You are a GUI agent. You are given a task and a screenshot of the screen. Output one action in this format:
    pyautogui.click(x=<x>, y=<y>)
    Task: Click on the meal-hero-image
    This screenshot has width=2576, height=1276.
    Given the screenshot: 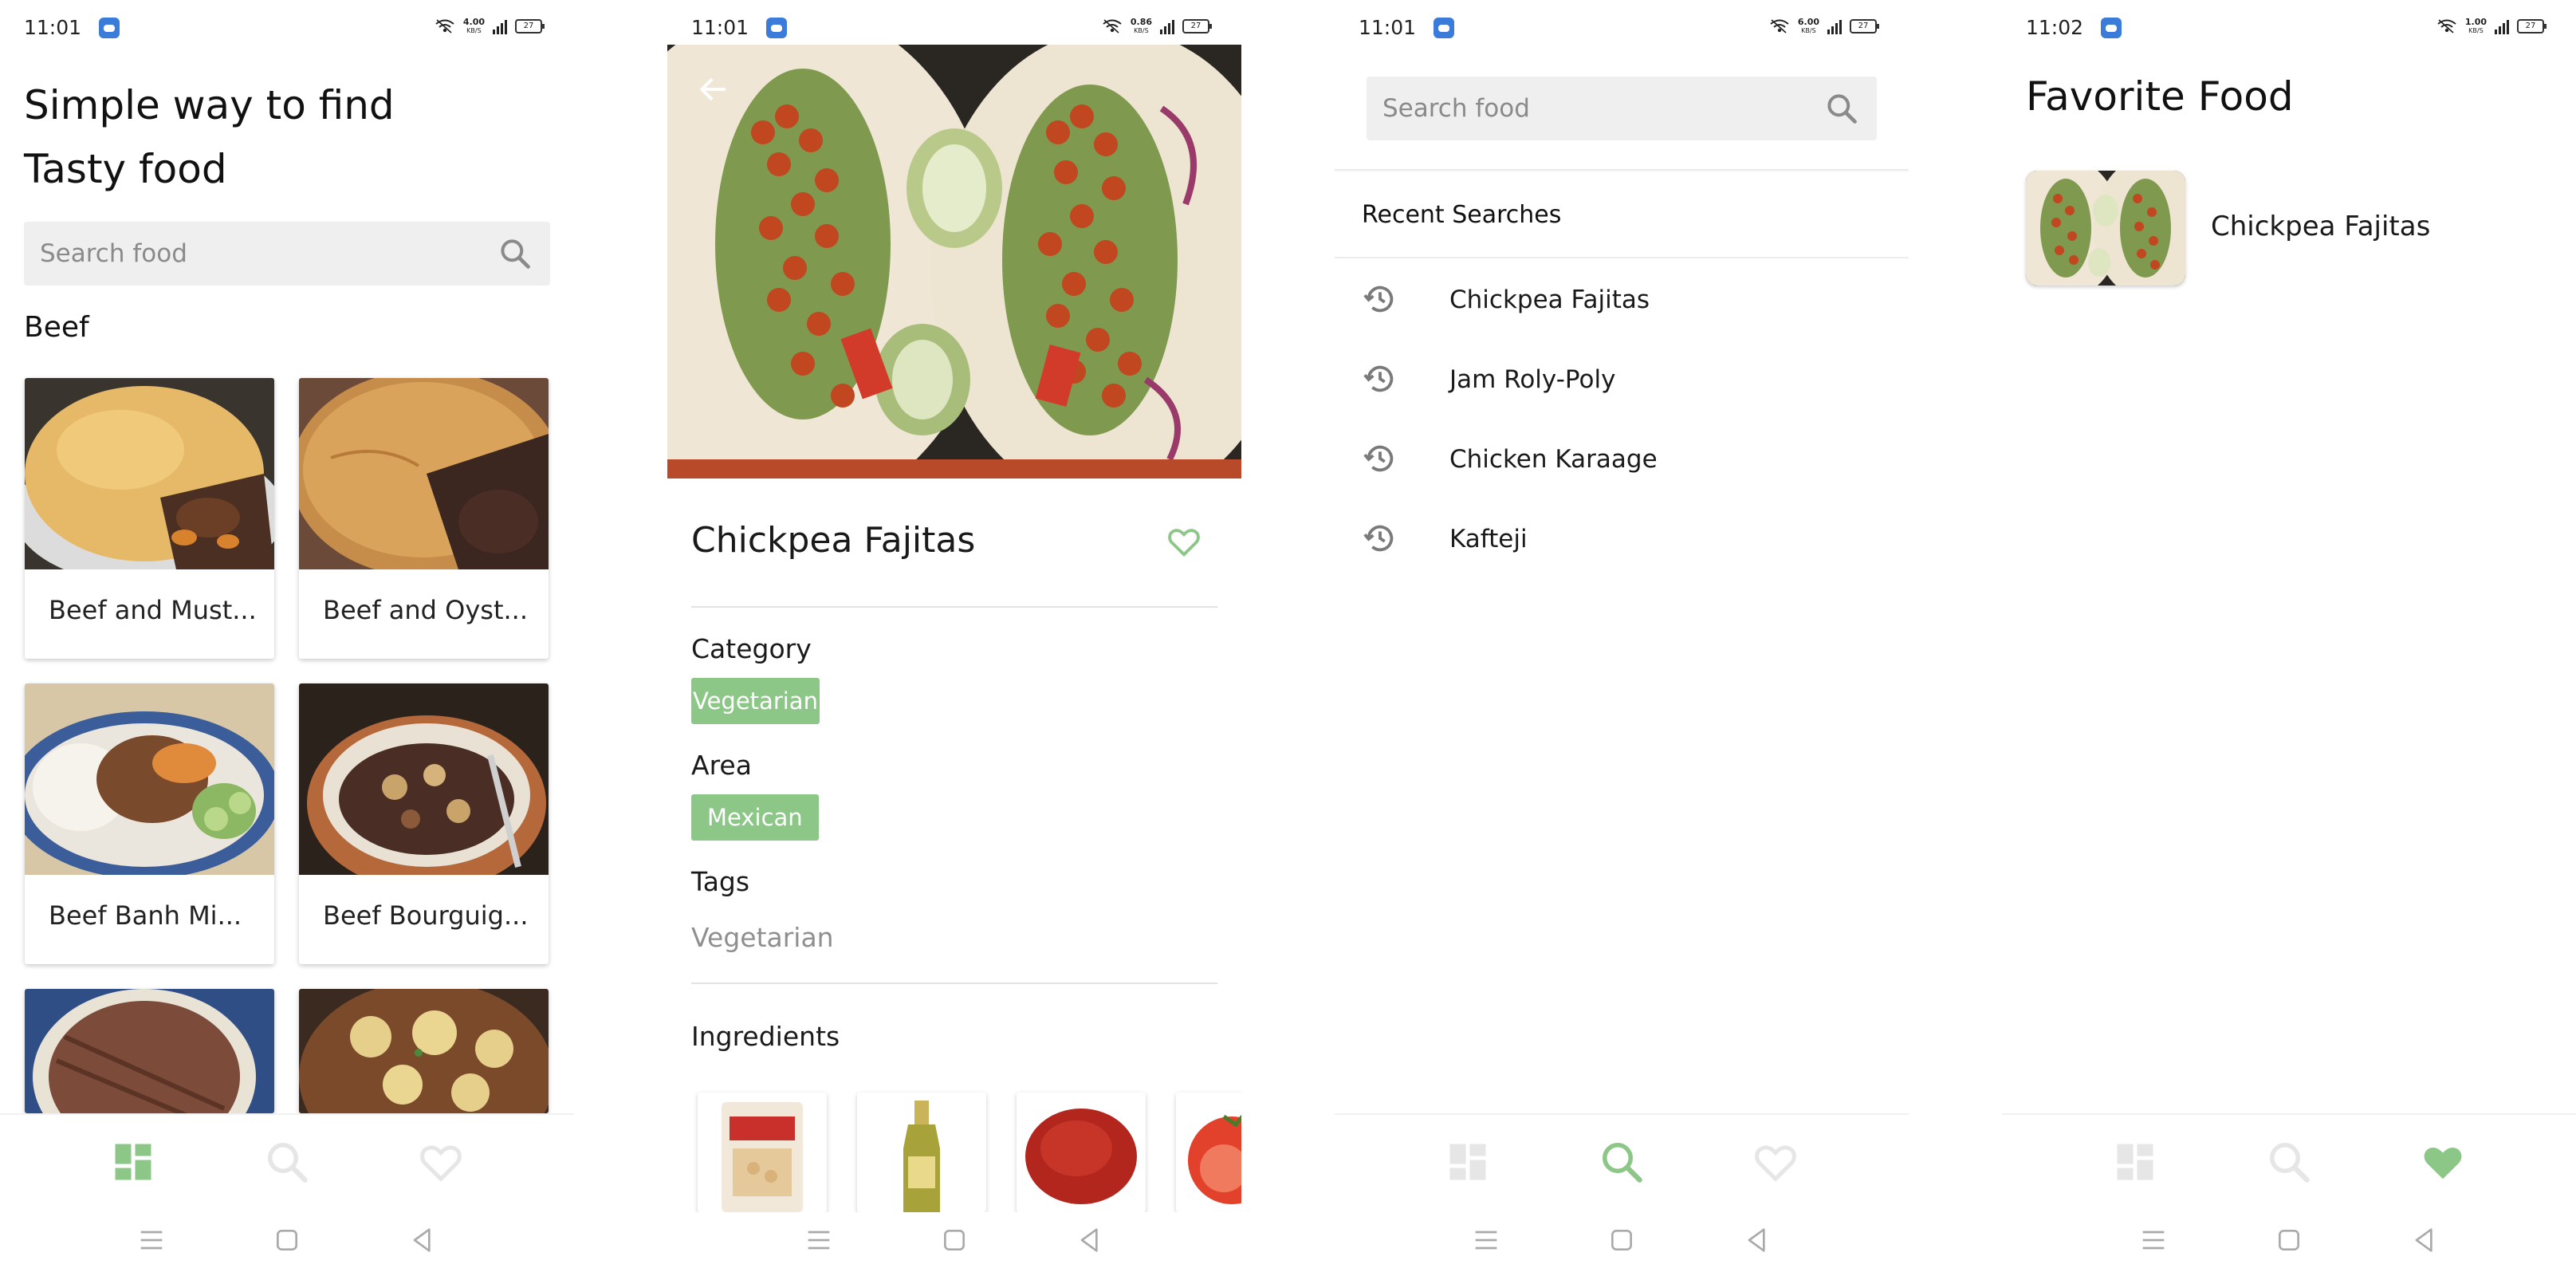 What is the action you would take?
    pyautogui.click(x=954, y=261)
    